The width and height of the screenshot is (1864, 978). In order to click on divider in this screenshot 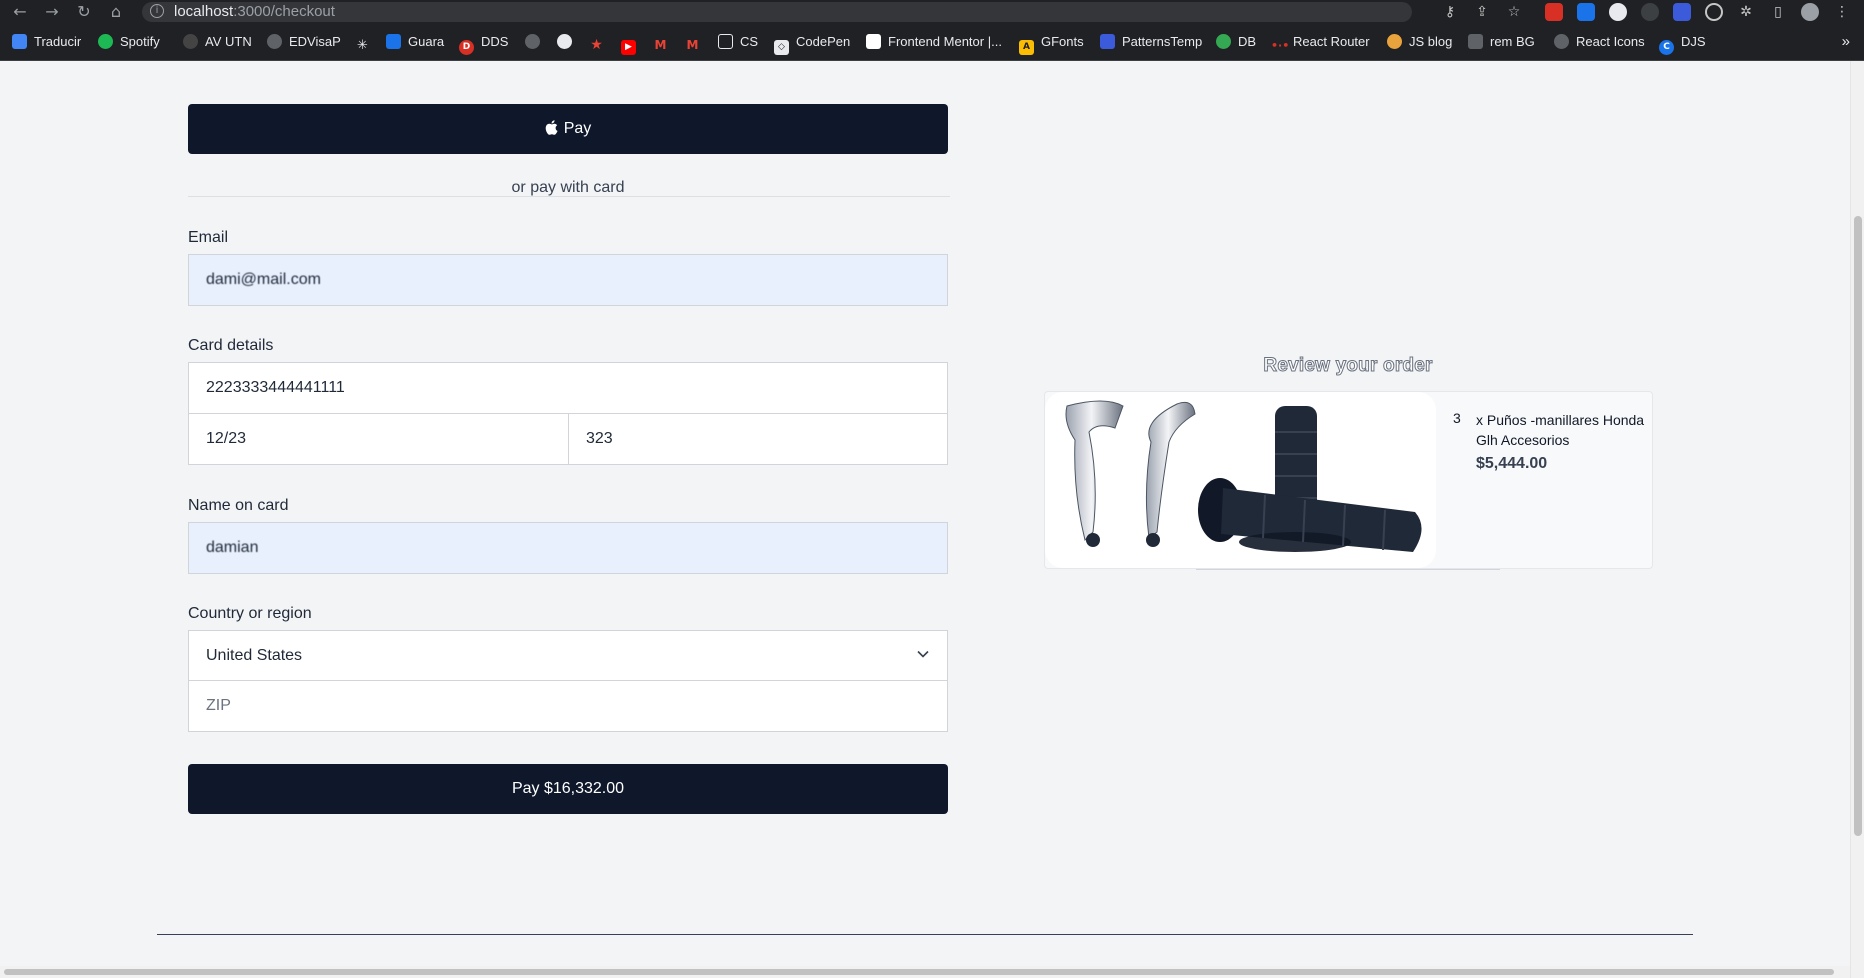, I will do `click(1348, 569)`.